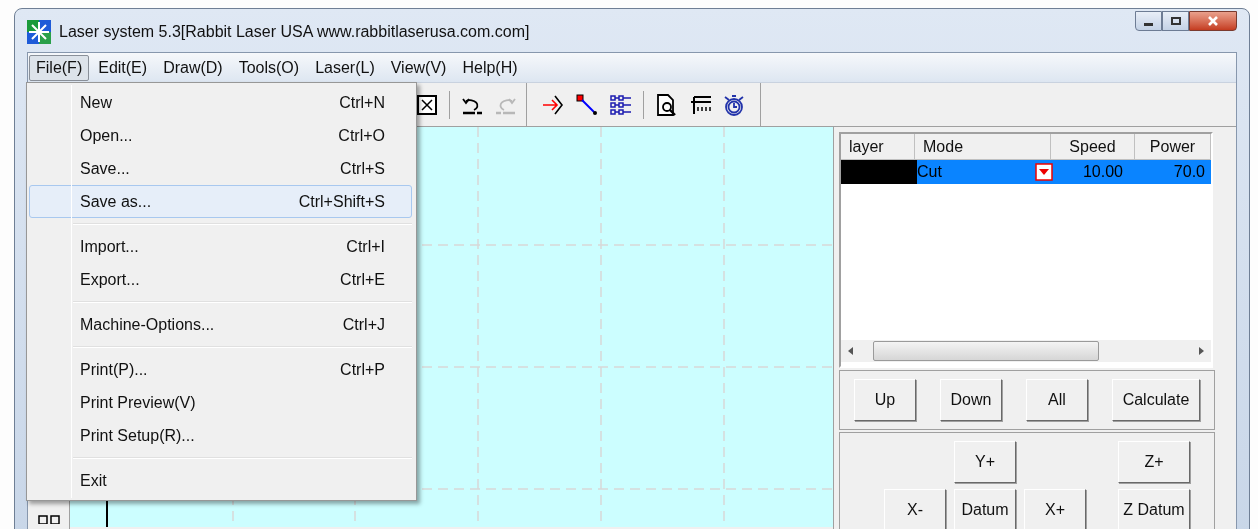  I want to click on menu-entry: New Ctrl+N, so click(220, 102).